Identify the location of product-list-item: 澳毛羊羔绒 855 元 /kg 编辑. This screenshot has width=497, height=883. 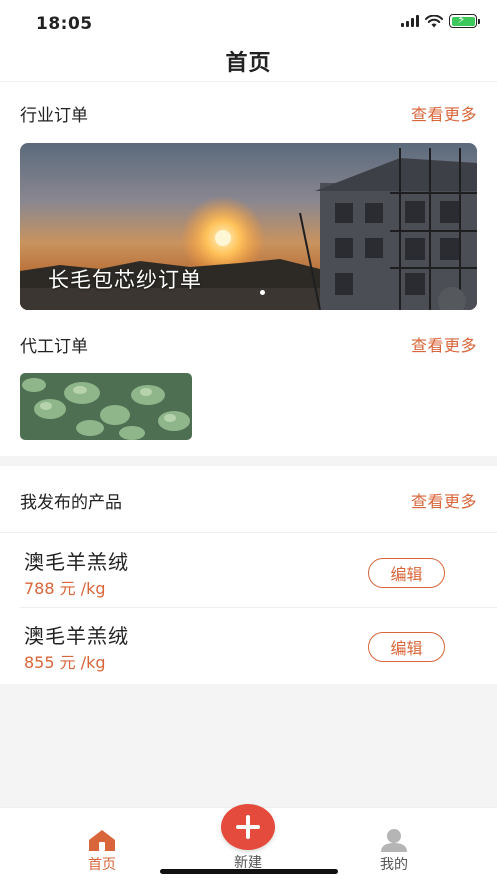
(248, 645).